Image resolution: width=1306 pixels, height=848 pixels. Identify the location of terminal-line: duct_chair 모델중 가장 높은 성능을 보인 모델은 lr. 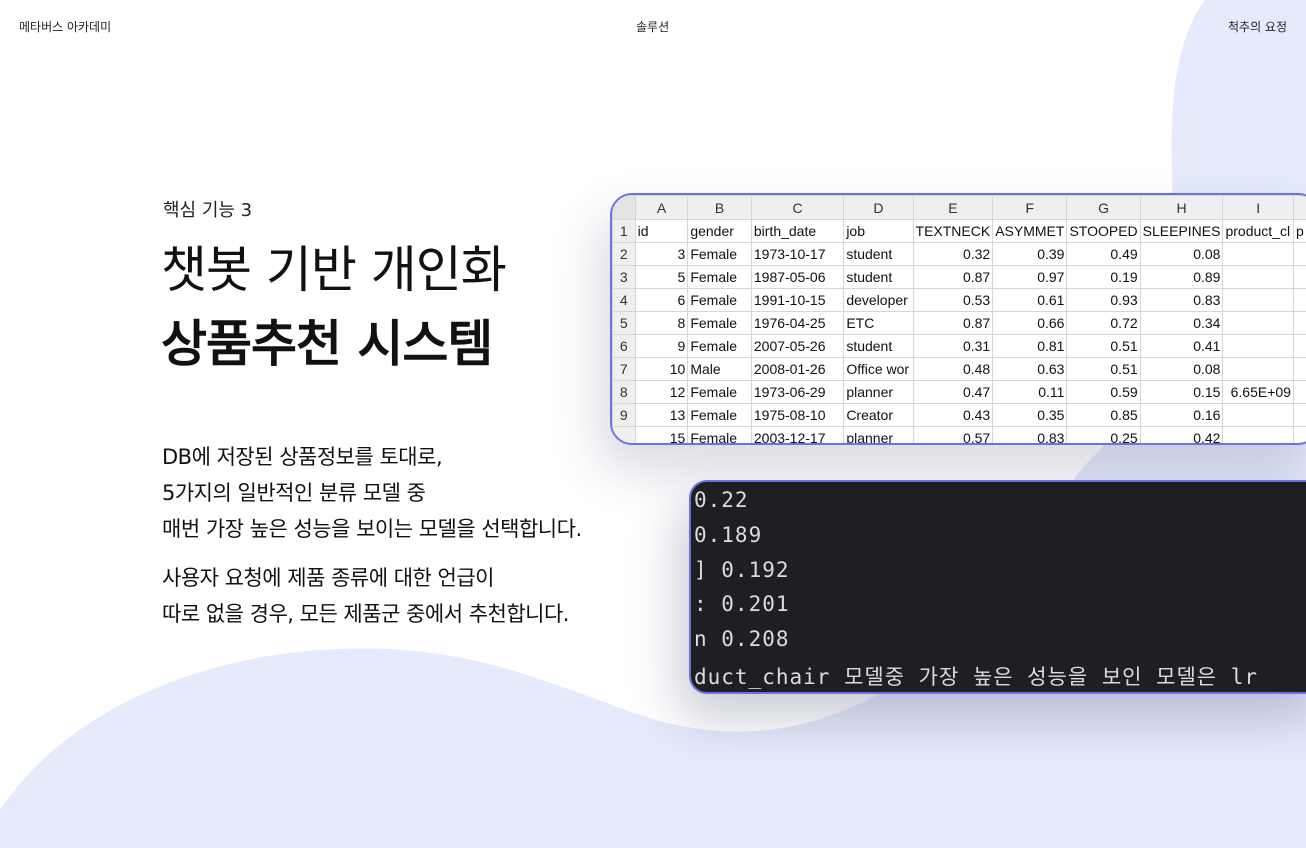
(976, 677).